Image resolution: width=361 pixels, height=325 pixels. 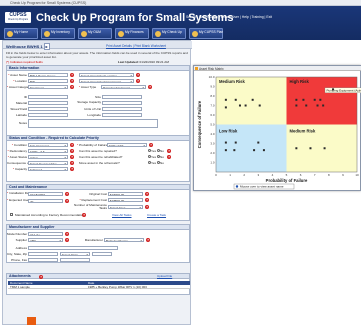 I want to click on address-field, so click(x=73, y=247).